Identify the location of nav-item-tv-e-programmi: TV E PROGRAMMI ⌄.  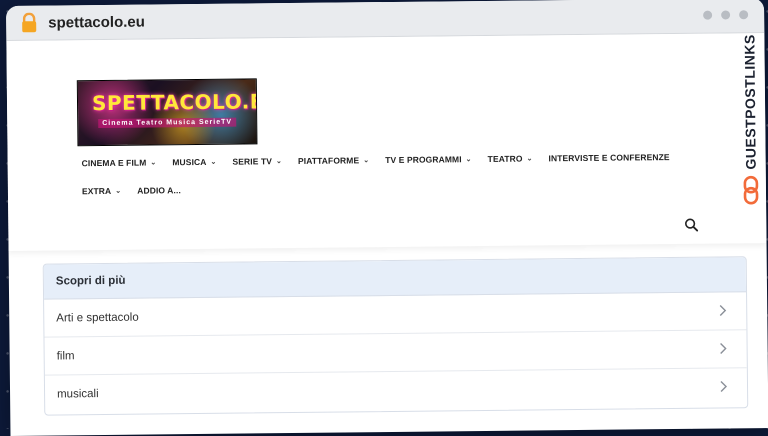
(428, 159).